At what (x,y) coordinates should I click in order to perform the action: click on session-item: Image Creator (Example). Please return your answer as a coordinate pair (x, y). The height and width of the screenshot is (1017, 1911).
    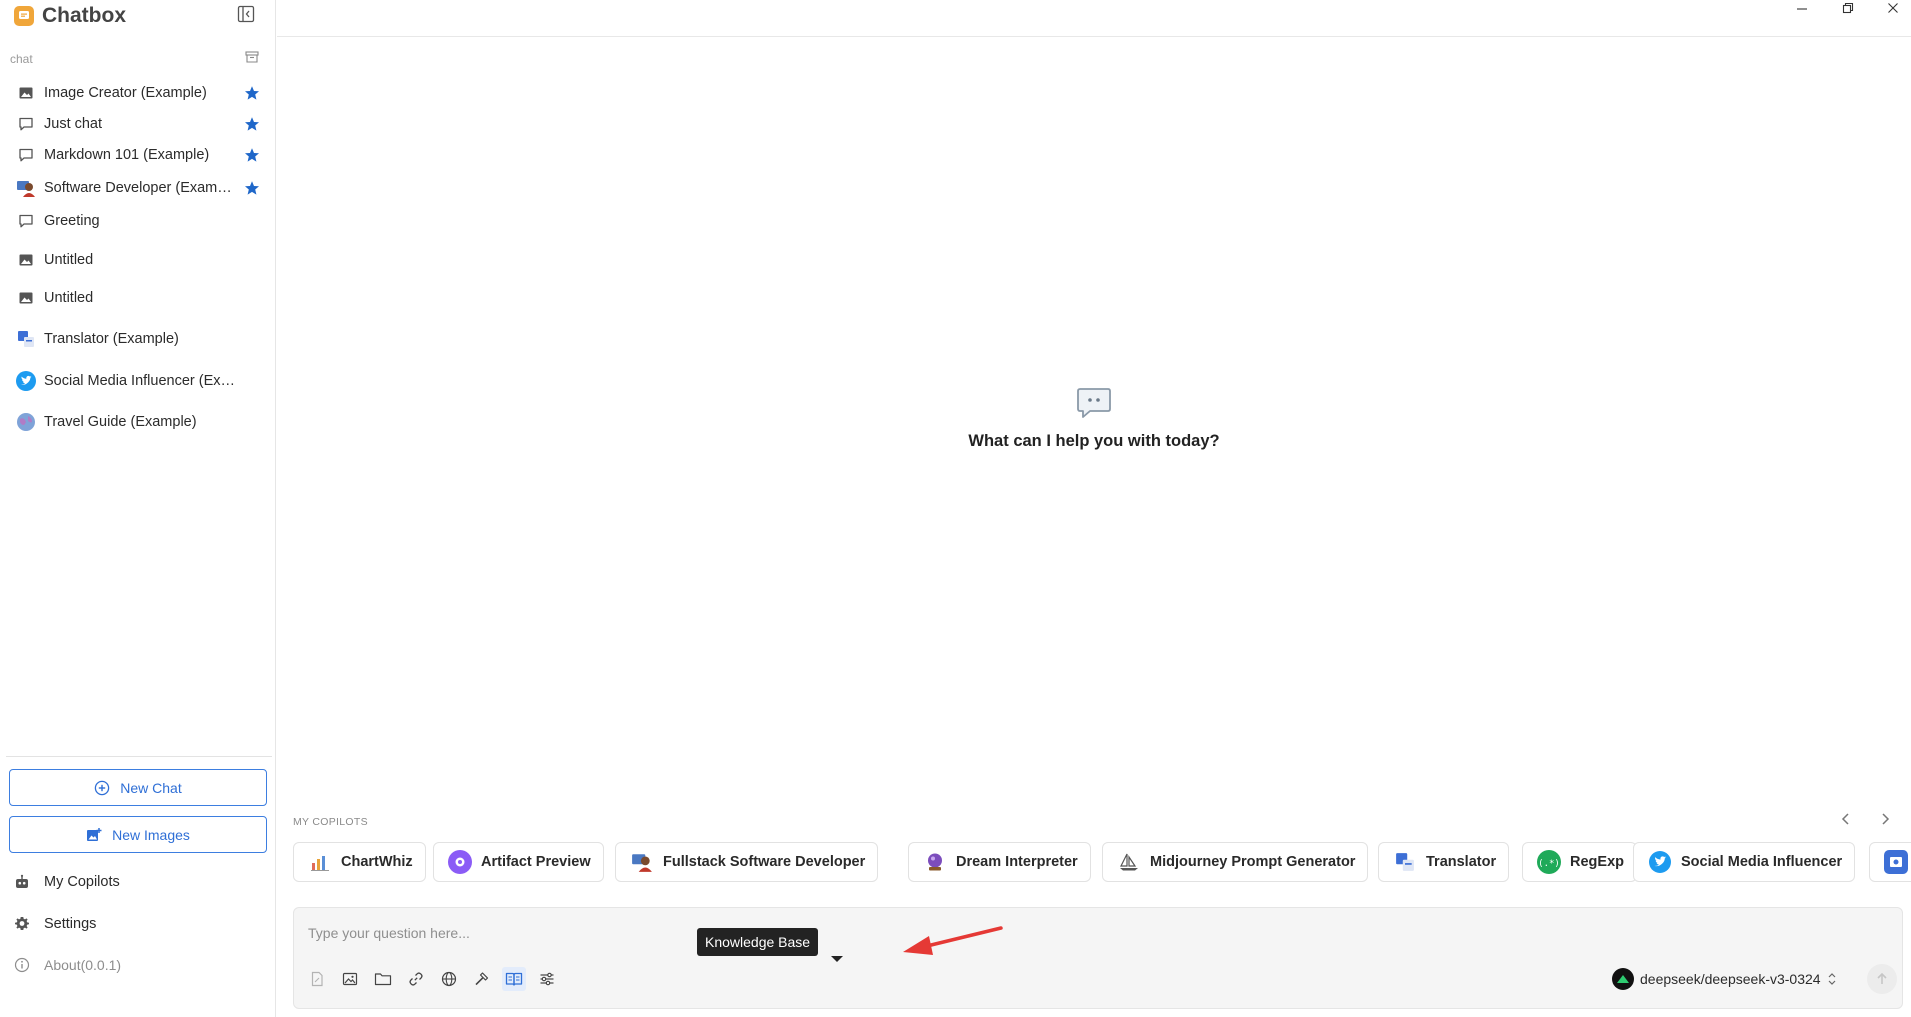
    Looking at the image, I should click on (137, 93).